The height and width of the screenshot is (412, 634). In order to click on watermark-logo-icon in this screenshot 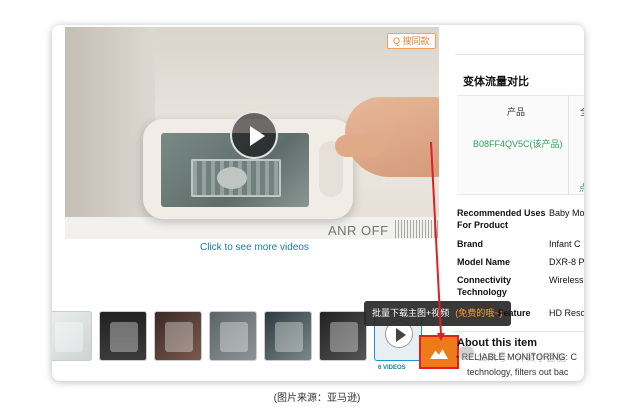, I will do `click(466, 353)`.